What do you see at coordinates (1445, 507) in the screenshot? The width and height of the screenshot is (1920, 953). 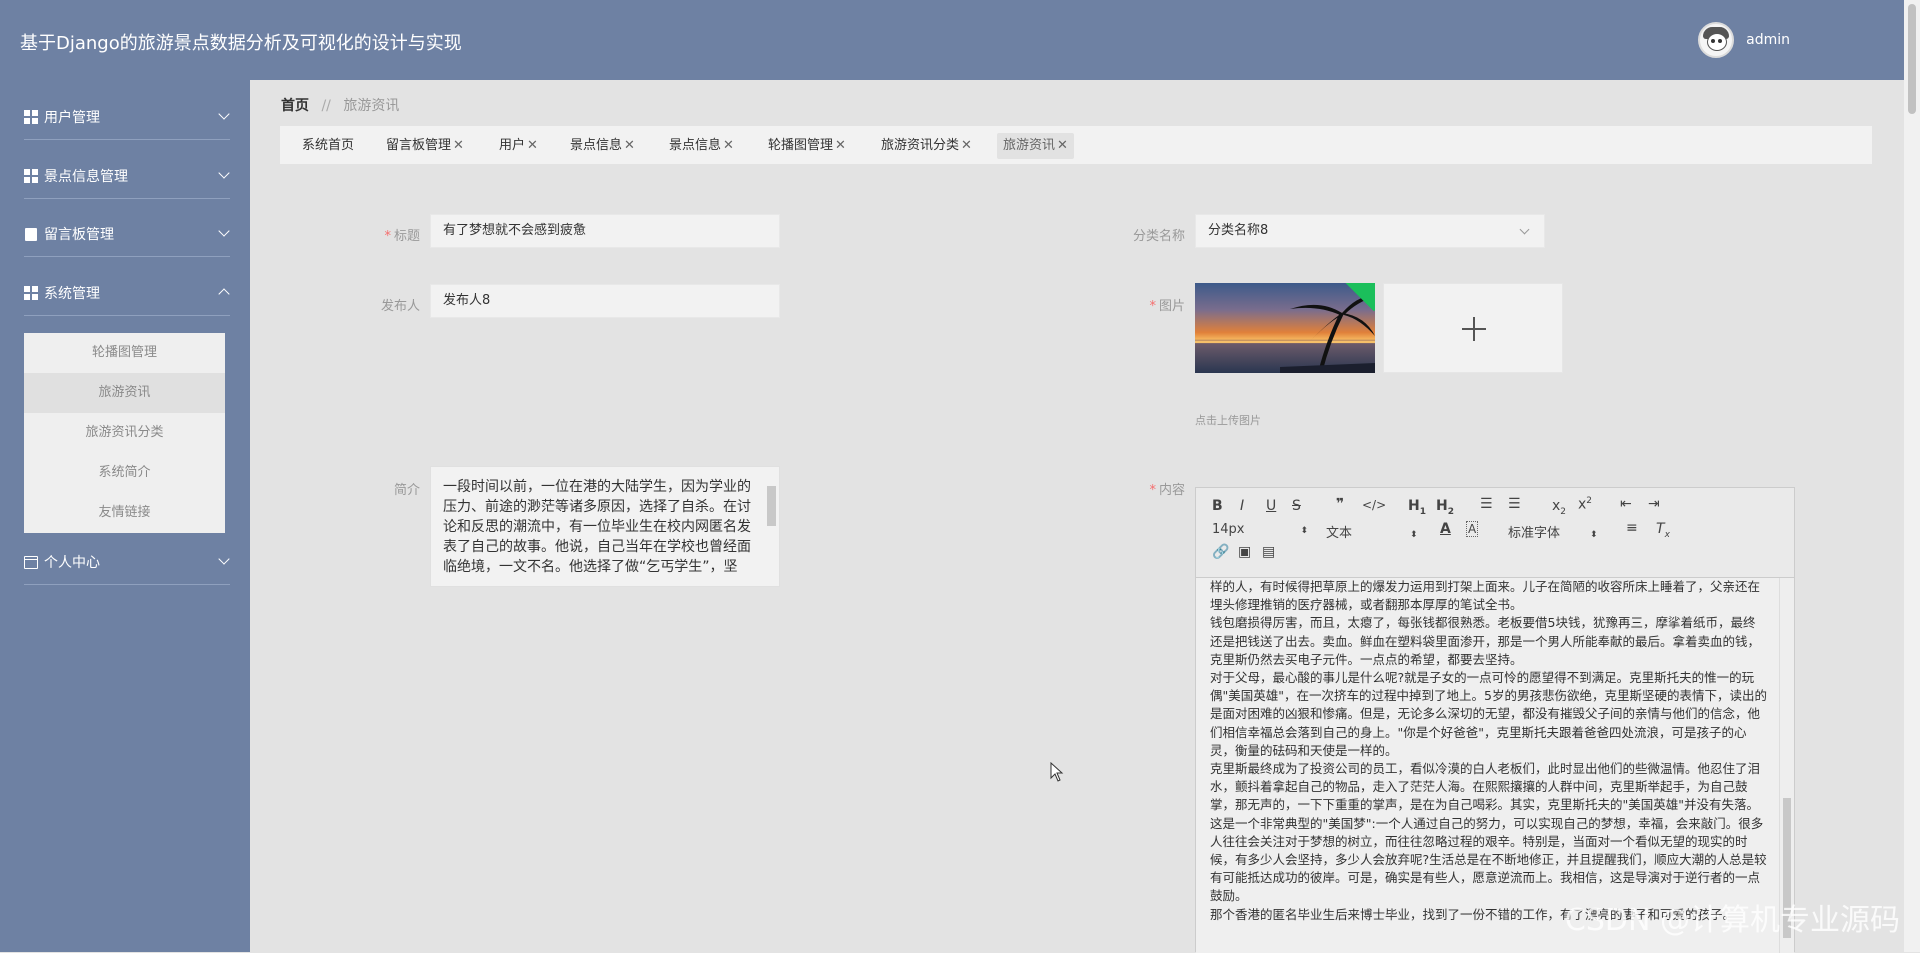 I see `heading2-icon: H2` at bounding box center [1445, 507].